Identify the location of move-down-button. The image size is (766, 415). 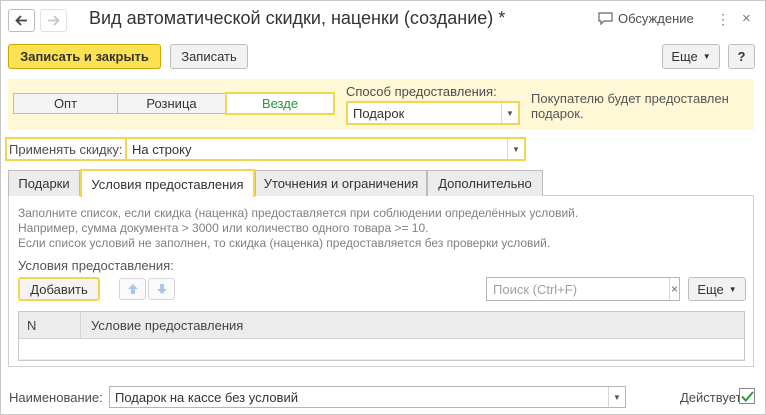
(161, 289).